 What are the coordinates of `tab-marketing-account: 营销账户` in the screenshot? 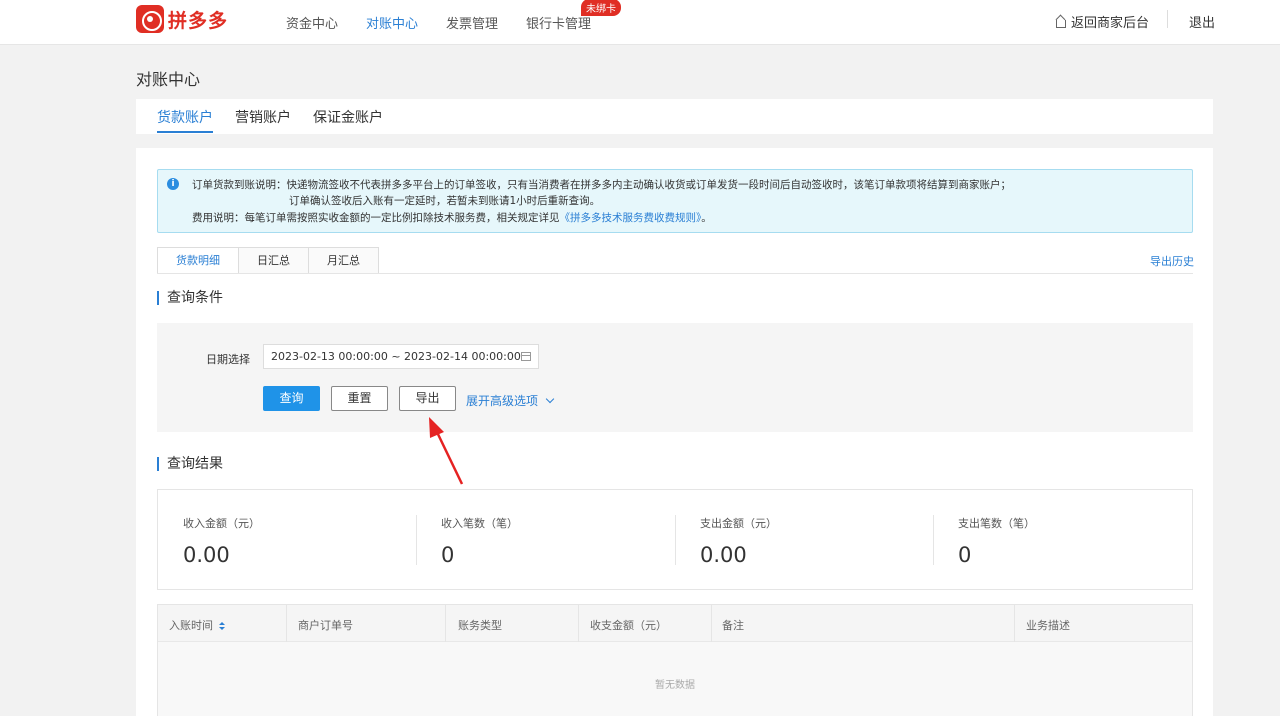 It's located at (263, 117).